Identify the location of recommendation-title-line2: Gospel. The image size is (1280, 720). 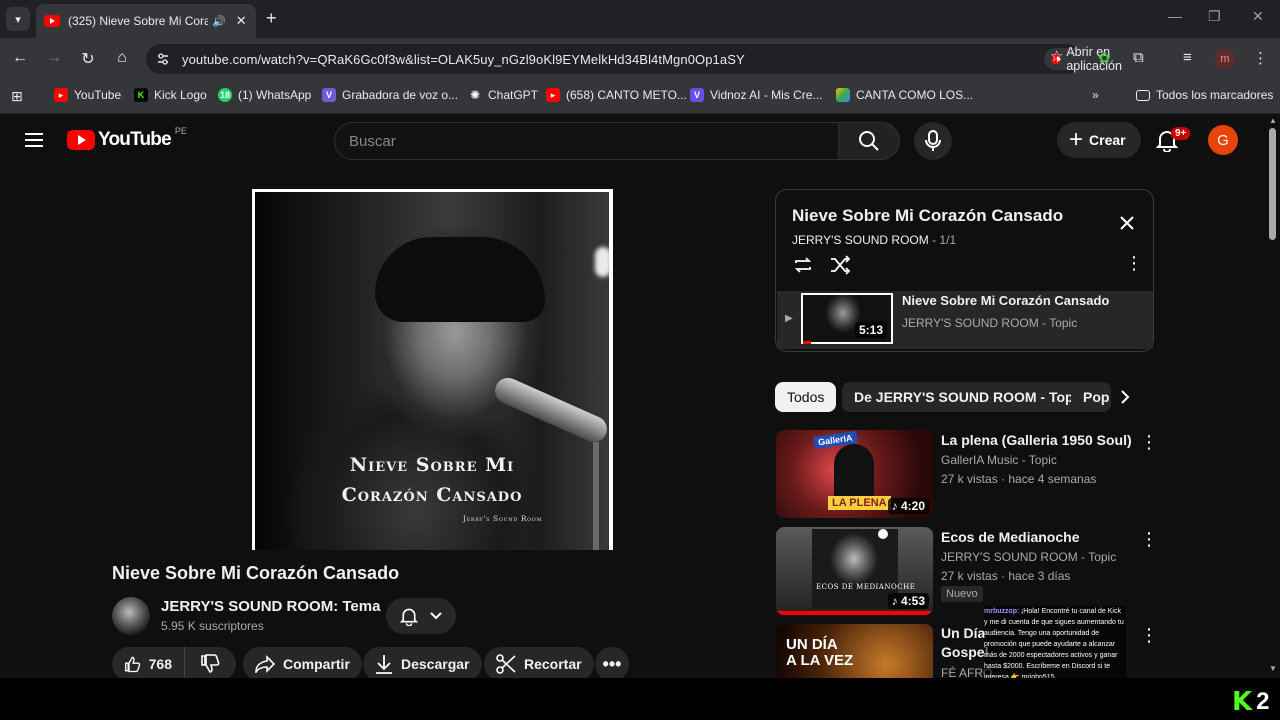
(964, 652).